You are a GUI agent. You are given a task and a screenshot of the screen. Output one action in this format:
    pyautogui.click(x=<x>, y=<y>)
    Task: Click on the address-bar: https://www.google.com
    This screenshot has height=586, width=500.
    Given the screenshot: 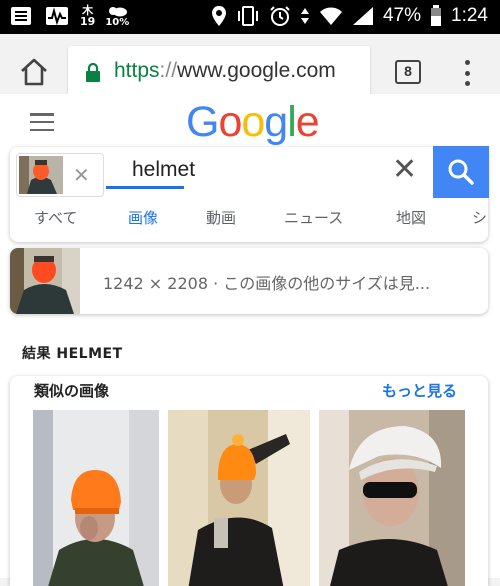 What is the action you would take?
    pyautogui.click(x=219, y=72)
    